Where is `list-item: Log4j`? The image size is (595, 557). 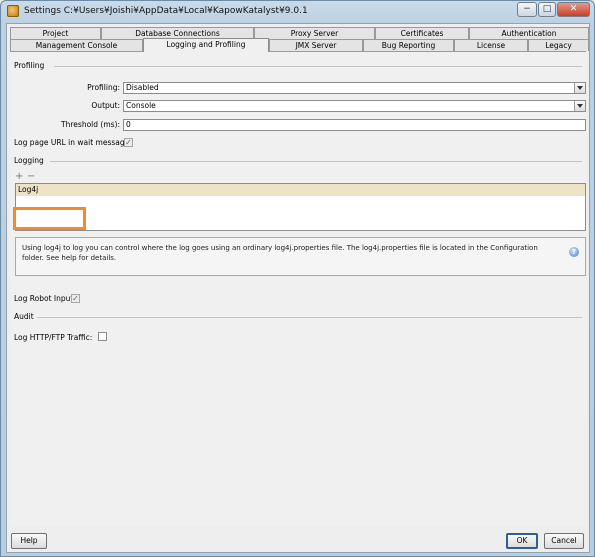
list-item: Log4j is located at coordinates (300, 190).